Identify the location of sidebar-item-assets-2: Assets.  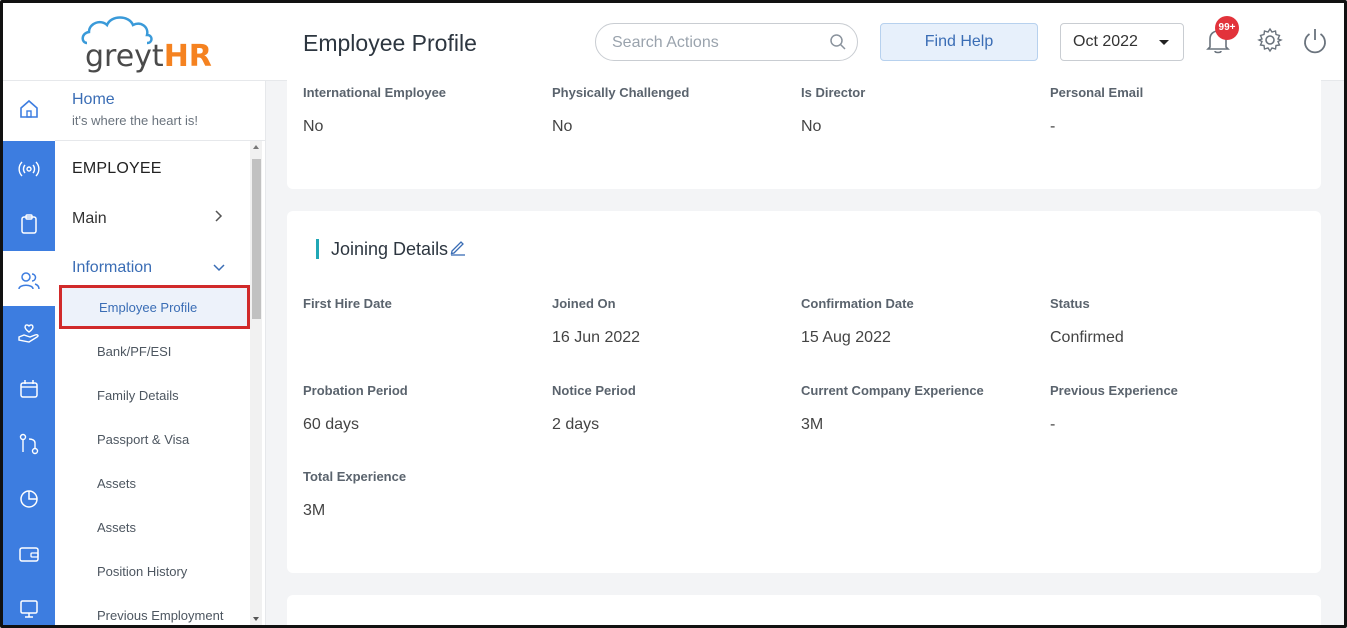
(116, 527).